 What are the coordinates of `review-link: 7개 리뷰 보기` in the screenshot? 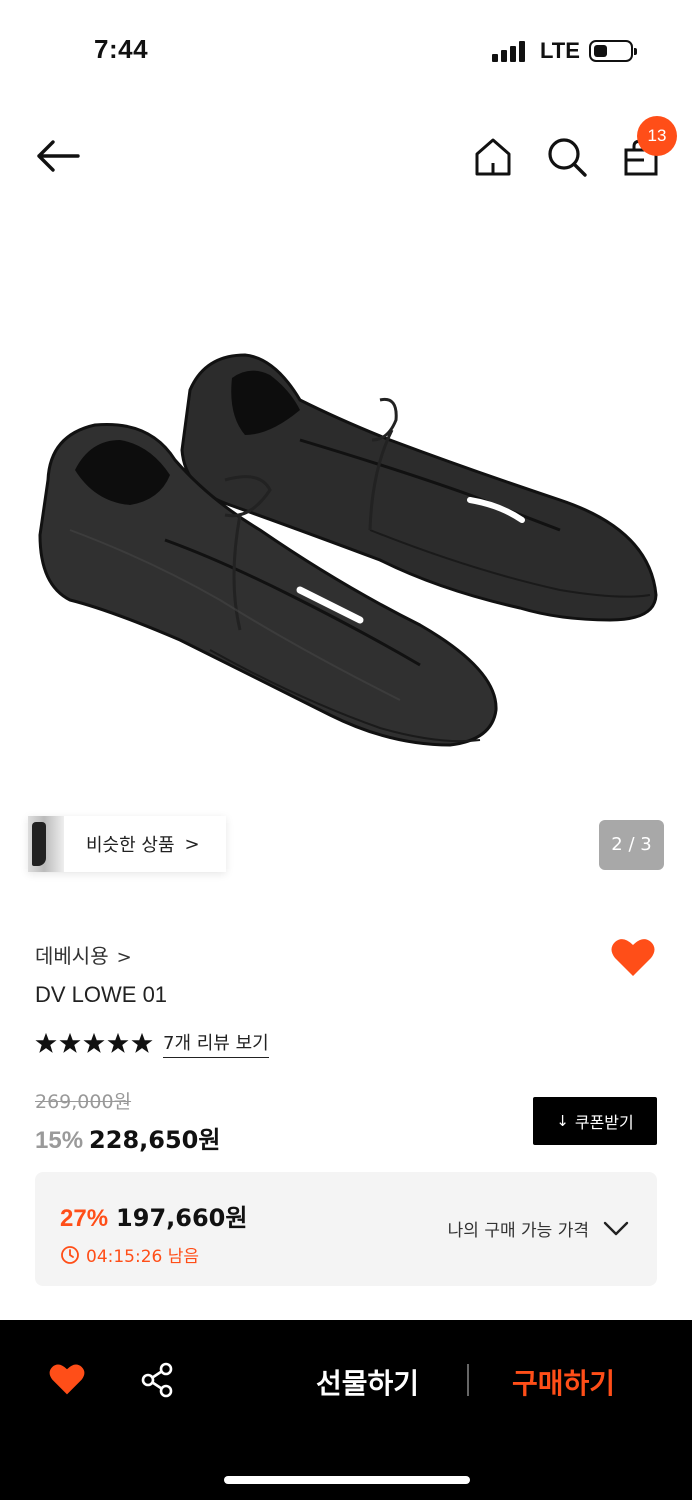 It's located at (216, 1043).